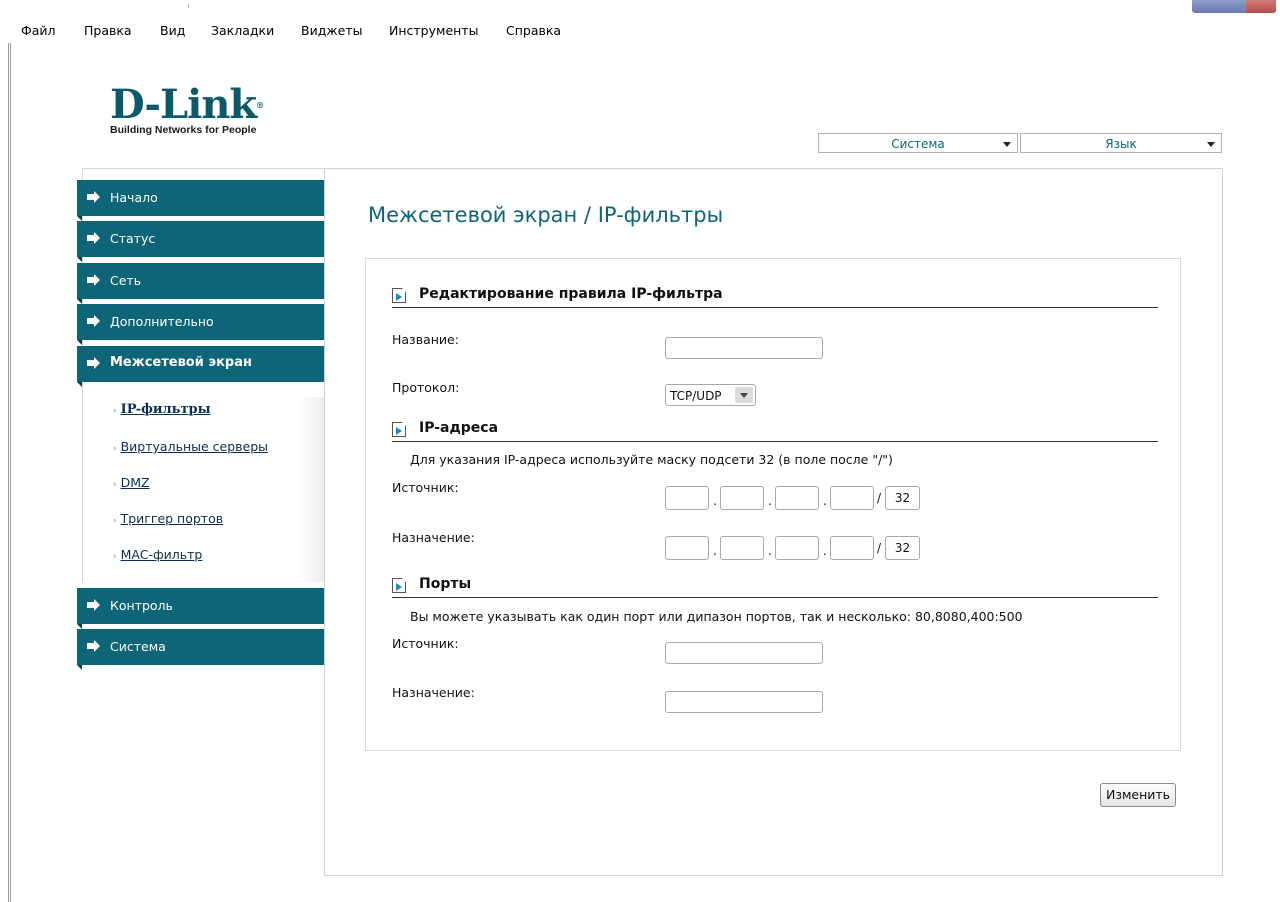 The width and height of the screenshot is (1280, 902). What do you see at coordinates (312, 489) in the screenshot?
I see `sidebar-shade` at bounding box center [312, 489].